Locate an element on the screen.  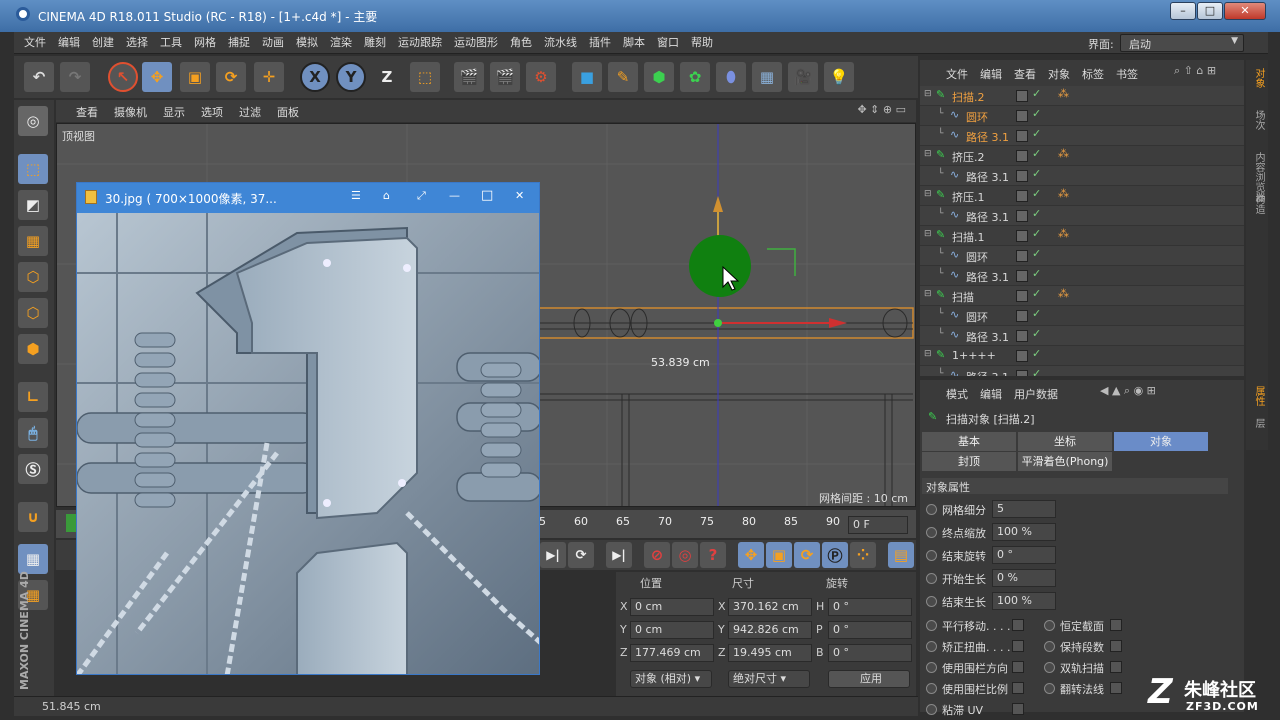
side-tab: 构造 is located at coordinates (1257, 204).